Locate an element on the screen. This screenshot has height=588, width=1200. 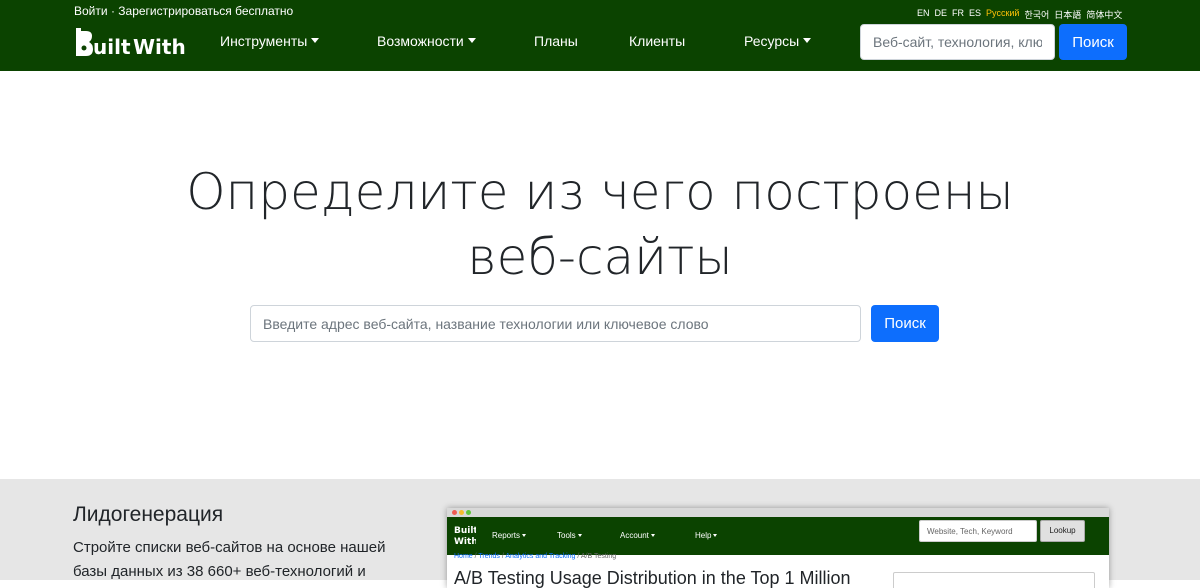
menu-plans: Планы is located at coordinates (556, 41).